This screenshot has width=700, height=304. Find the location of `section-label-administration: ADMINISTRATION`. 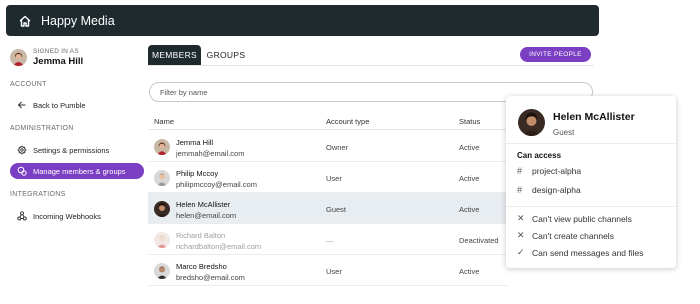

section-label-administration: ADMINISTRATION is located at coordinates (42, 128).